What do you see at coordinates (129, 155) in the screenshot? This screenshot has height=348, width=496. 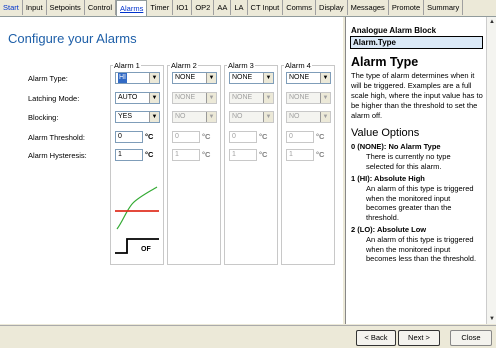 I see `alarm-1-hysteresis-input: 1` at bounding box center [129, 155].